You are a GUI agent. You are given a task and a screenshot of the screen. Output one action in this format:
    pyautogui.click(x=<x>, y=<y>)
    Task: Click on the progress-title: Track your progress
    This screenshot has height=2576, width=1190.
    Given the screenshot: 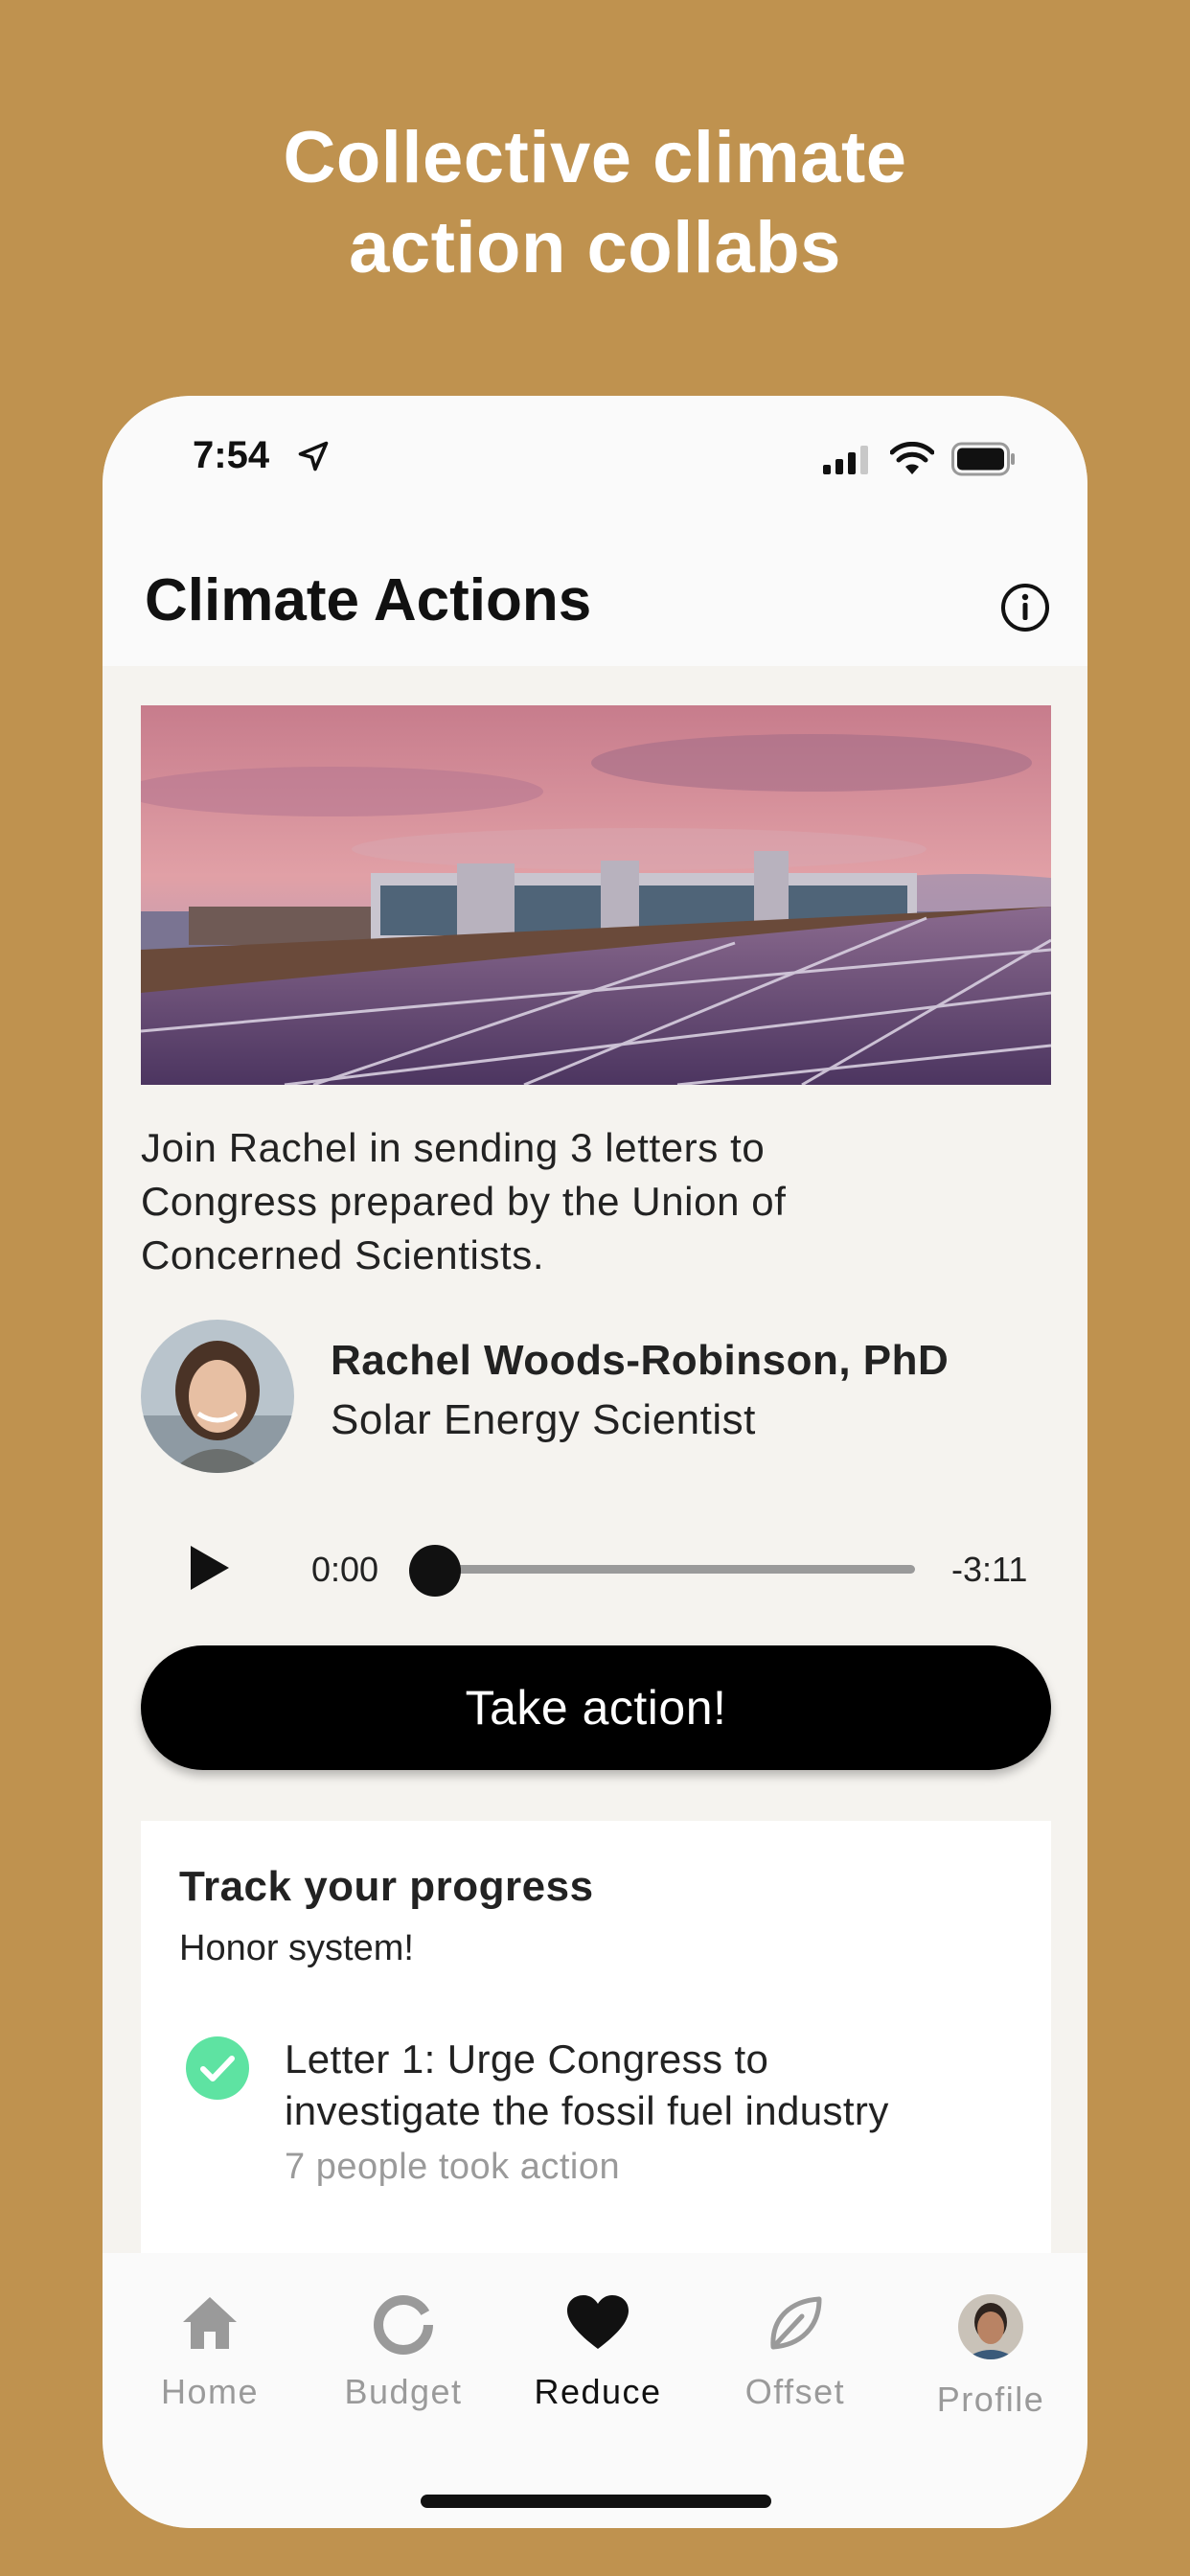 What is the action you would take?
    pyautogui.click(x=387, y=1886)
    